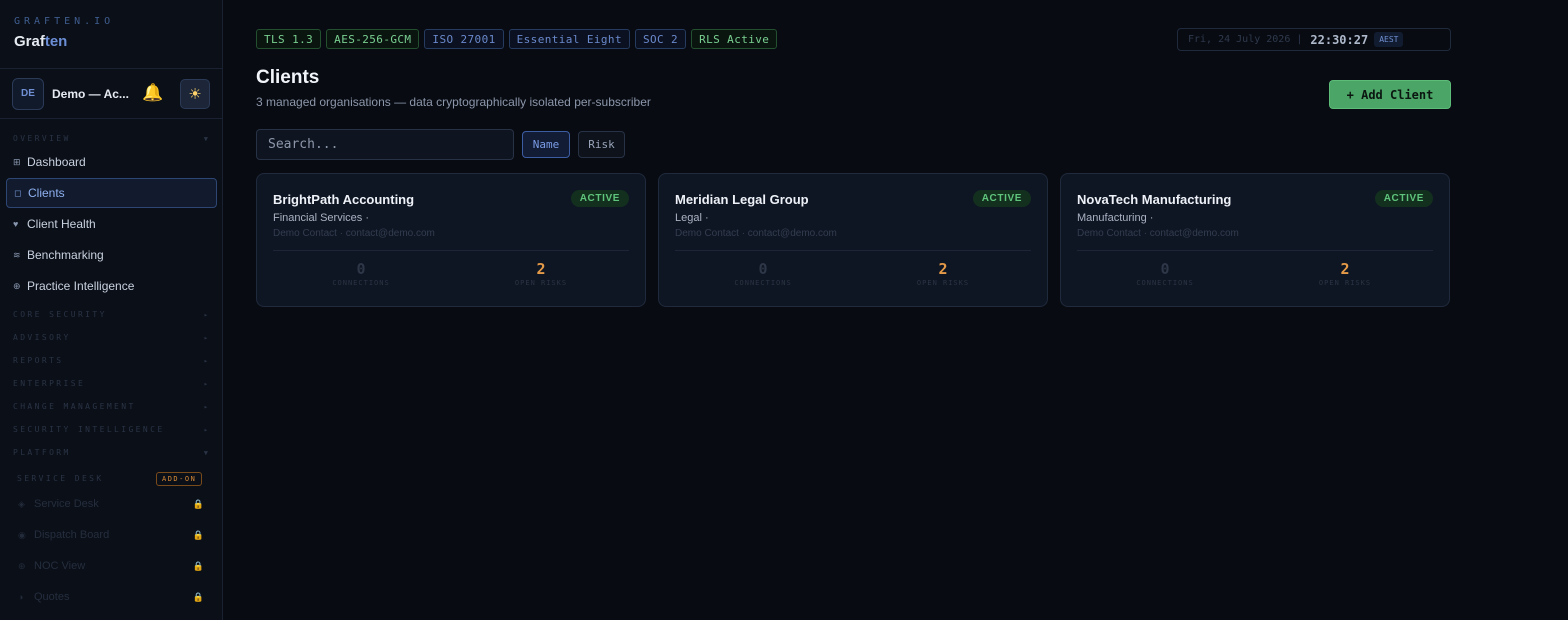 The width and height of the screenshot is (1568, 620). Describe the element at coordinates (52, 597) in the screenshot. I see `sidebar-item-label: Quotes` at that location.